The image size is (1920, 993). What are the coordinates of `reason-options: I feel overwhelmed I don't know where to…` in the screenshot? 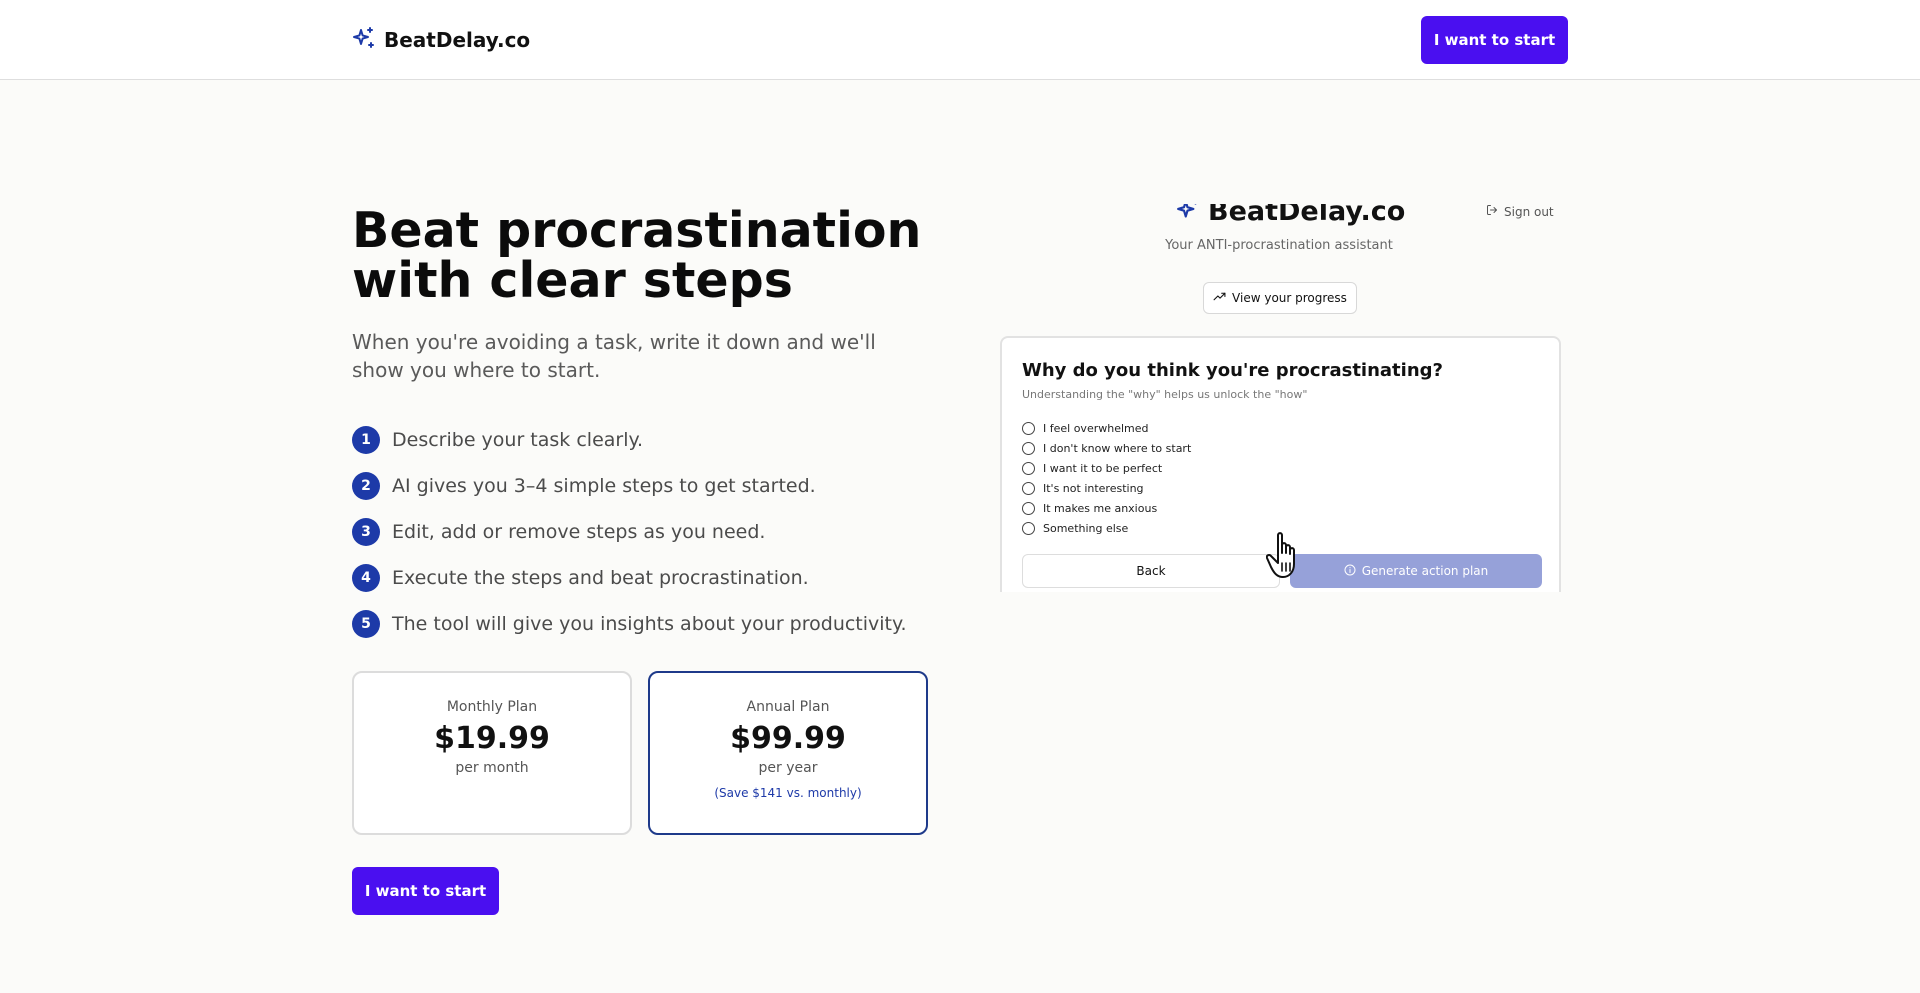 It's located at (1106, 478).